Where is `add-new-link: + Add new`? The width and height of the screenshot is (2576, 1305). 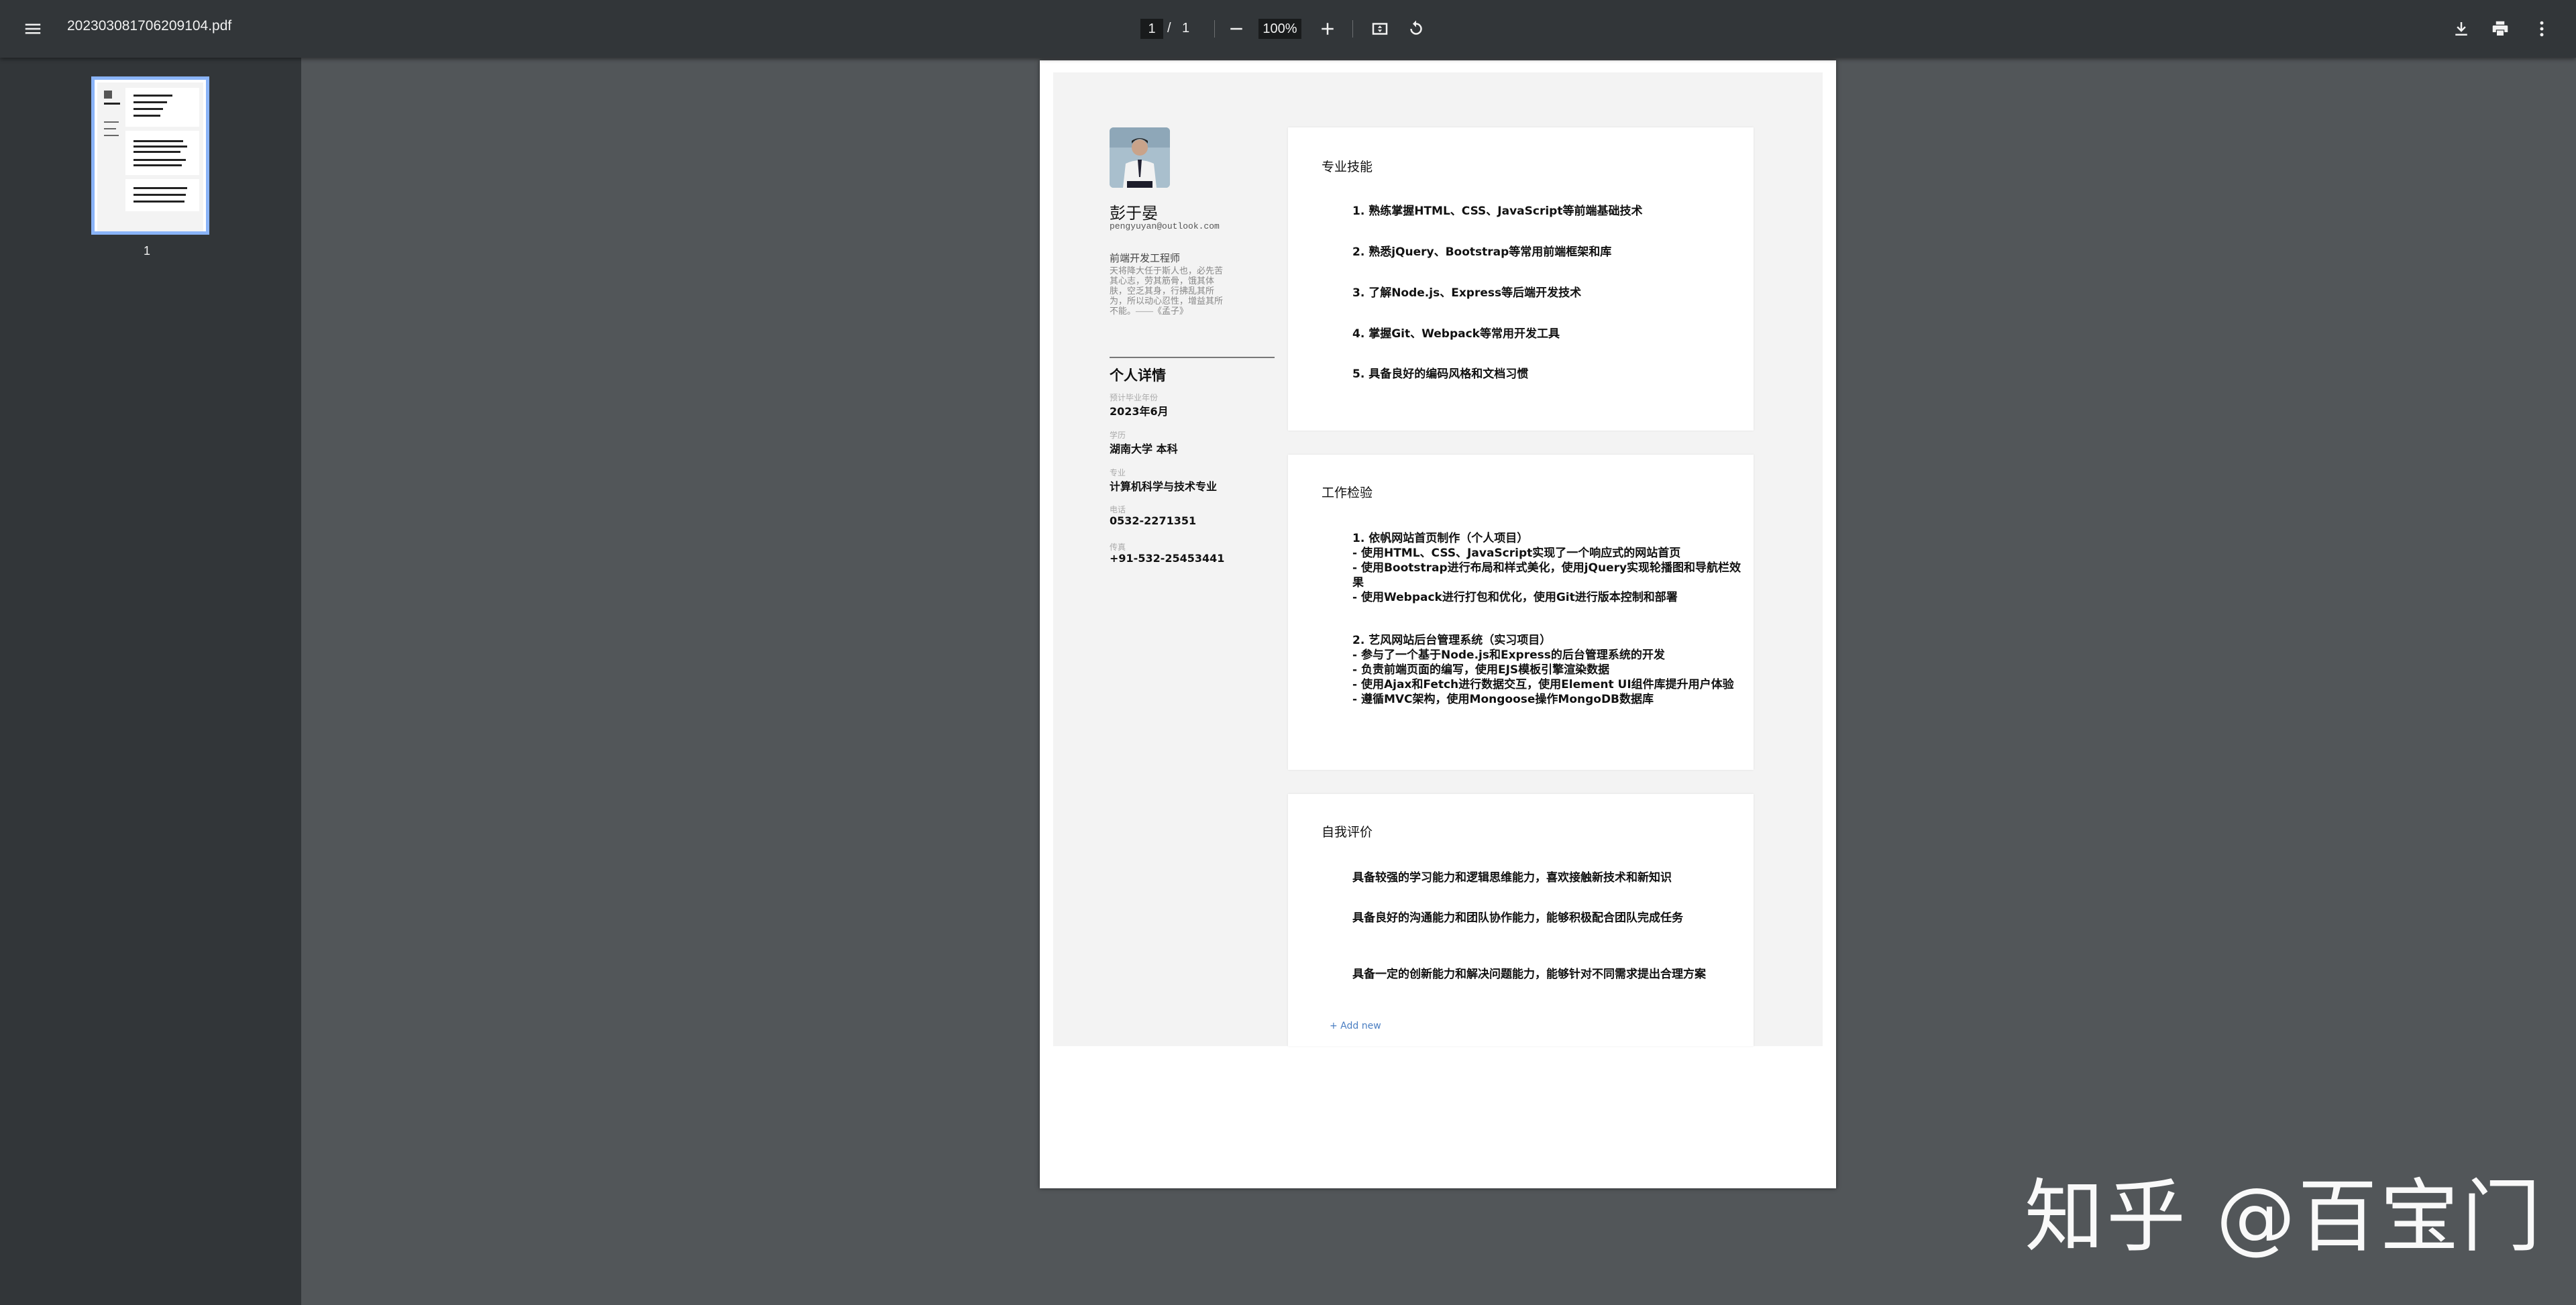
add-new-link: + Add new is located at coordinates (1355, 1026).